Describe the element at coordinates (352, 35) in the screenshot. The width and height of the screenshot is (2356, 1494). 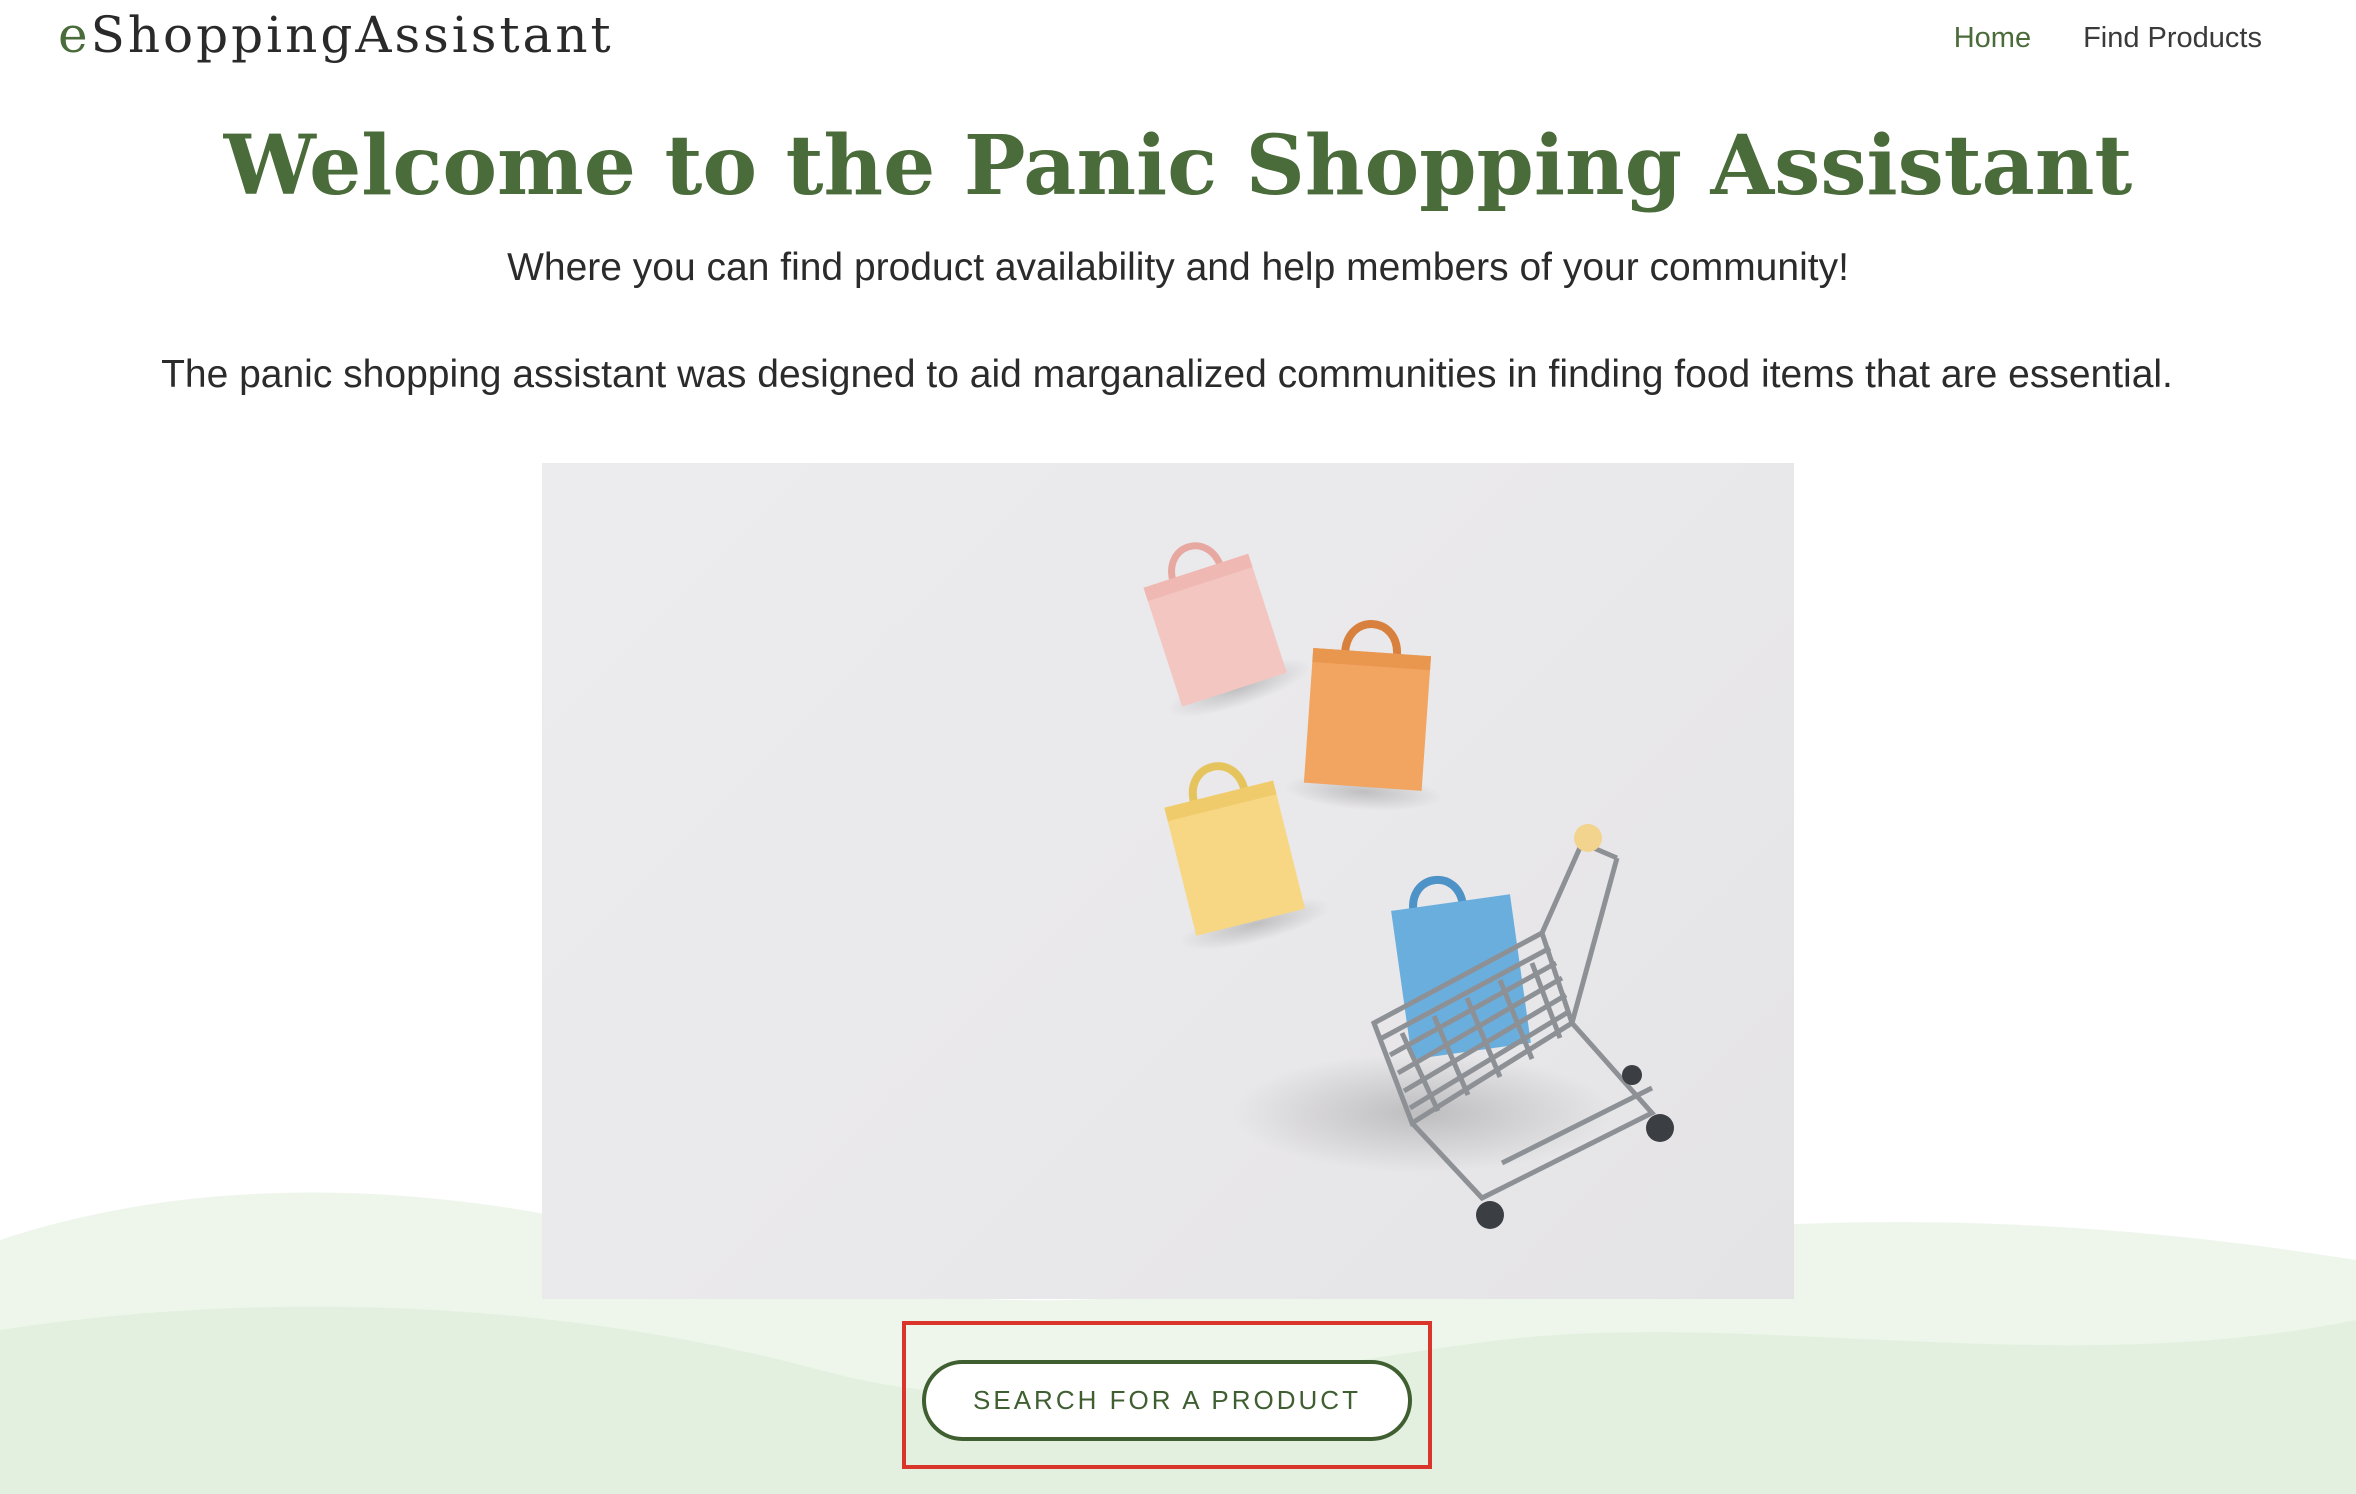
I see `brand-name: ShoppingAssistant` at that location.